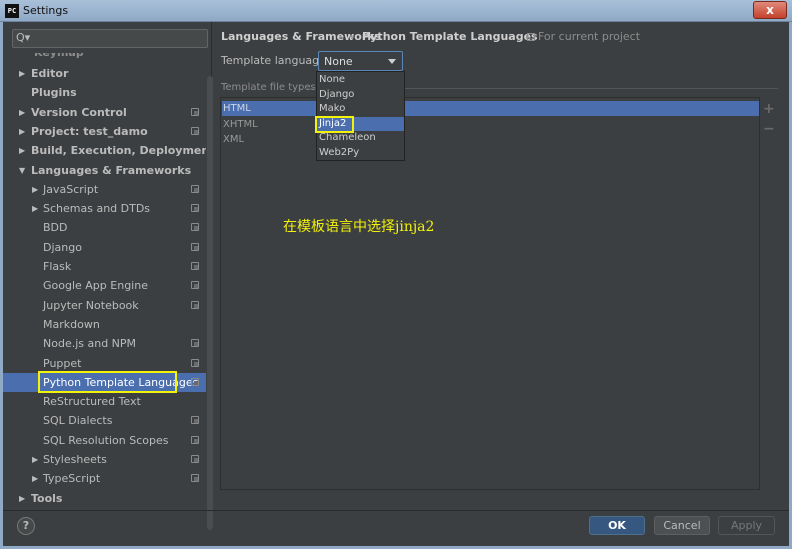  I want to click on search-icon: Q▾, so click(23, 37).